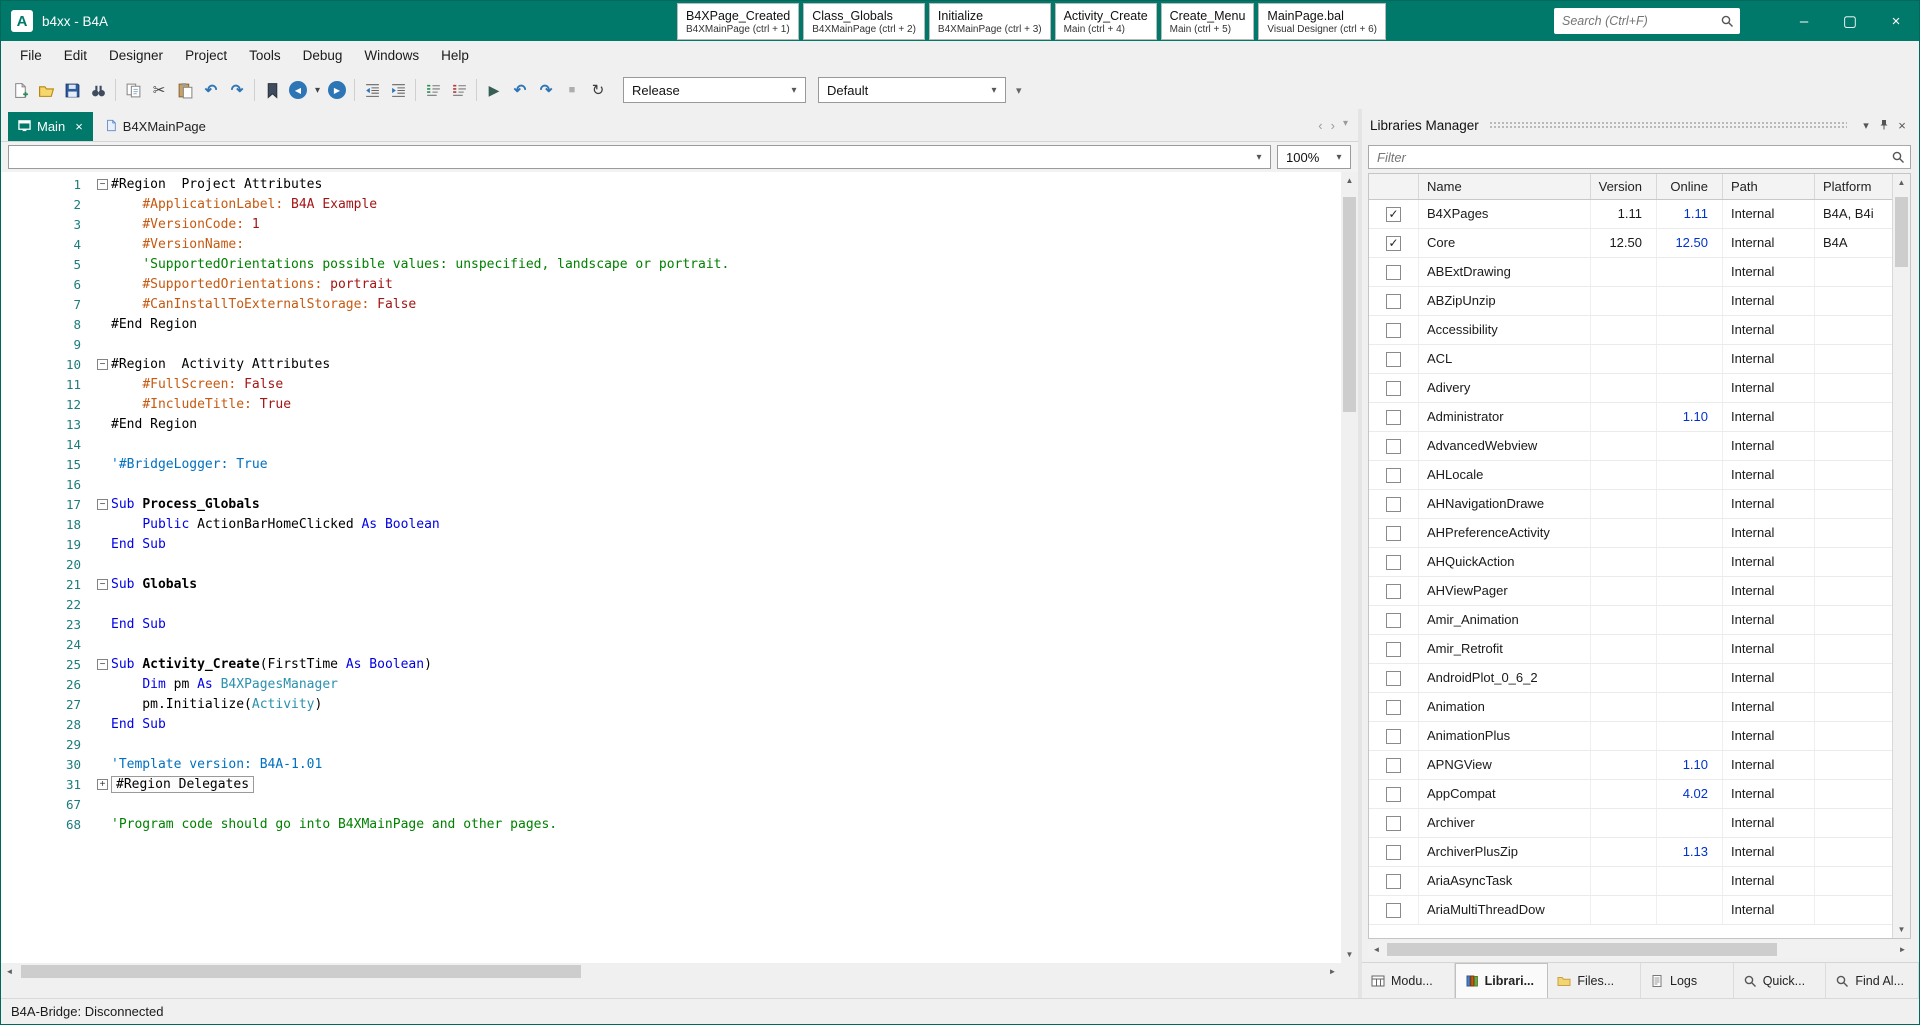 The width and height of the screenshot is (1920, 1025). What do you see at coordinates (671, 245) in the screenshot?
I see `code-line: 4 #VersionName:` at bounding box center [671, 245].